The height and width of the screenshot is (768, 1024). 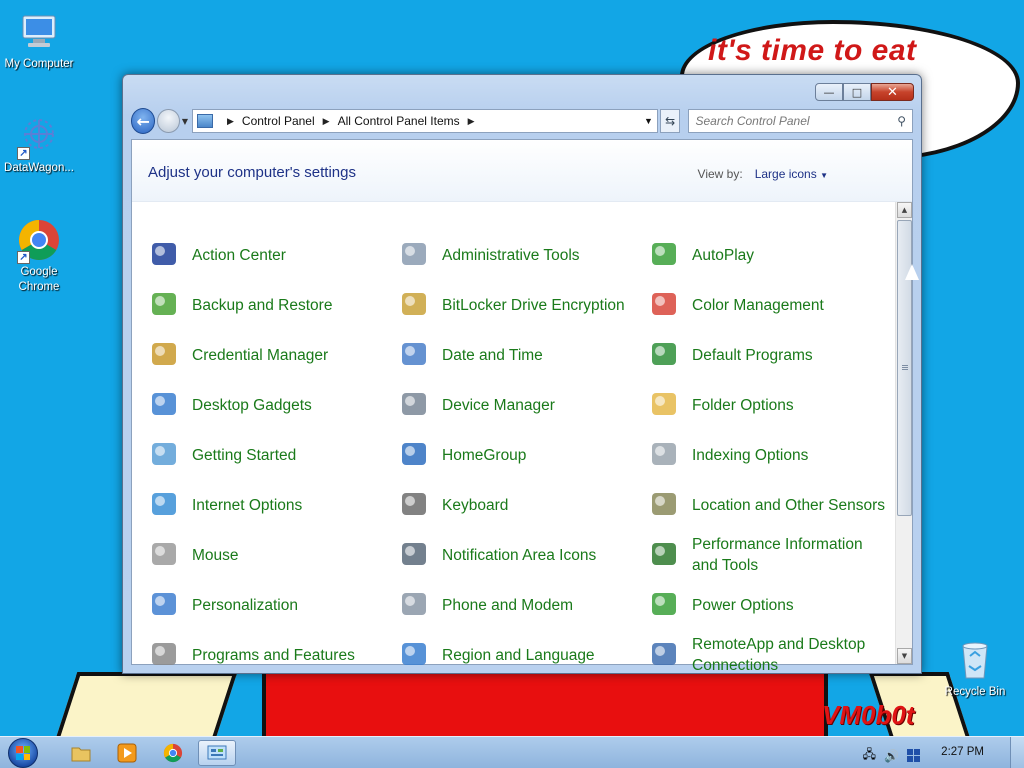 What do you see at coordinates (415, 455) in the screenshot?
I see `homegroup-icon` at bounding box center [415, 455].